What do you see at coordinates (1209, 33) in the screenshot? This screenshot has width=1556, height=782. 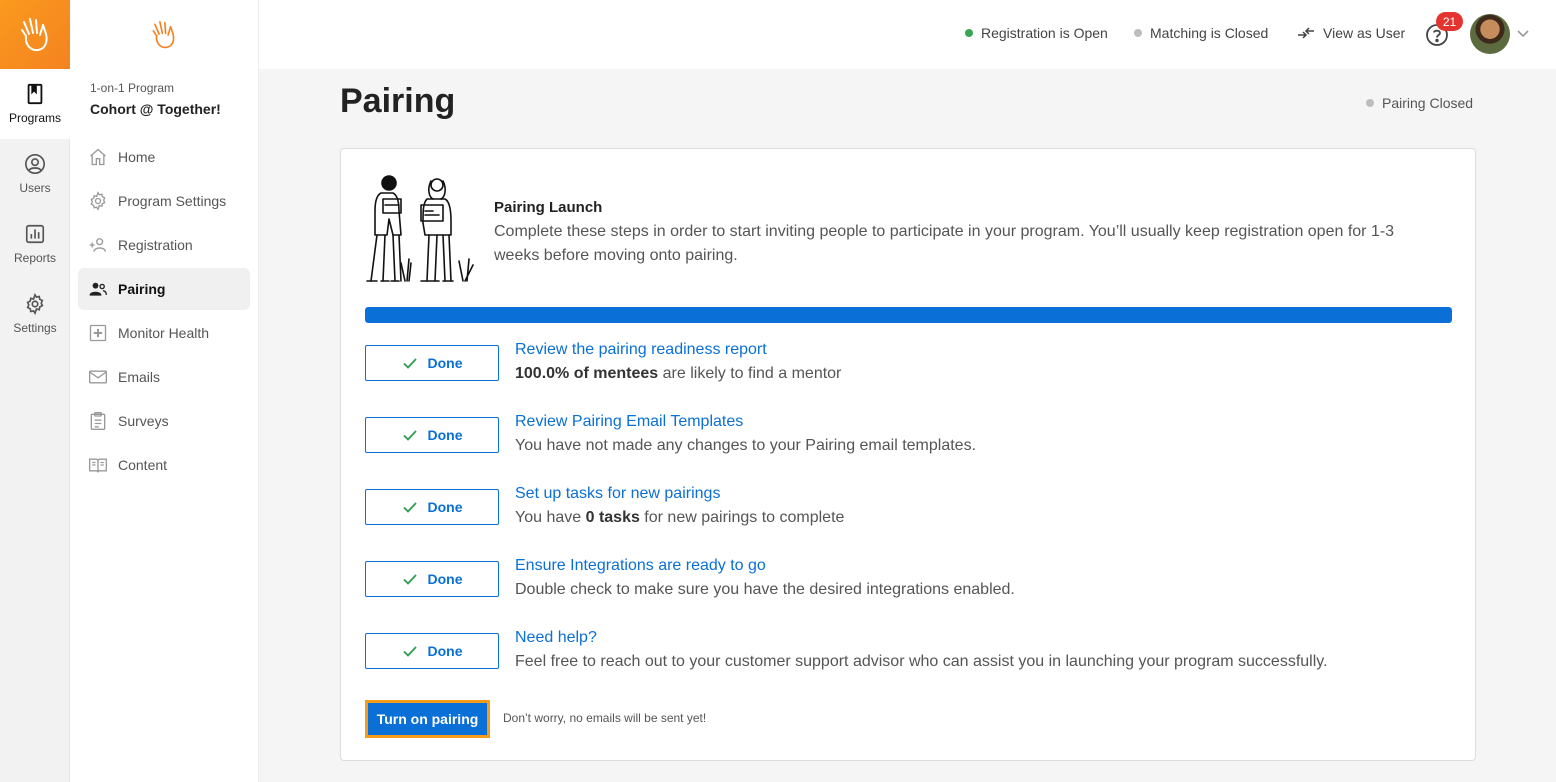 I see `matching-status-text: Matching is Closed` at bounding box center [1209, 33].